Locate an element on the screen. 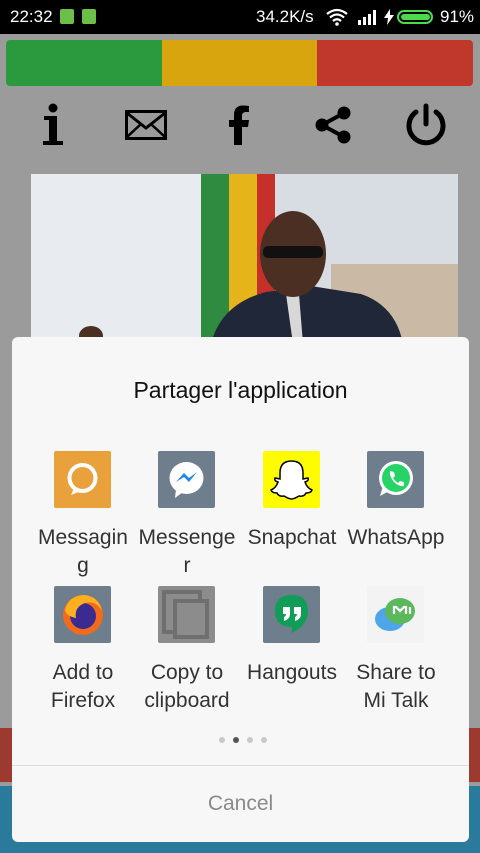 This screenshot has width=480, height=853. battery-level is located at coordinates (415, 17).